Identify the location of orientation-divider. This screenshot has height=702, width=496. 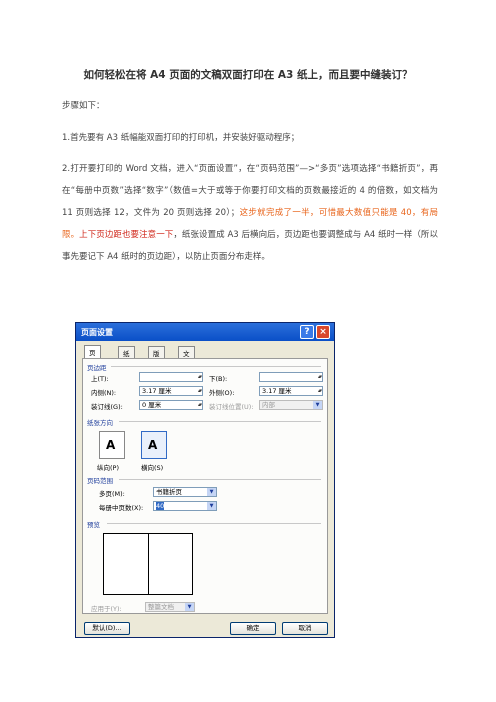
(220, 421).